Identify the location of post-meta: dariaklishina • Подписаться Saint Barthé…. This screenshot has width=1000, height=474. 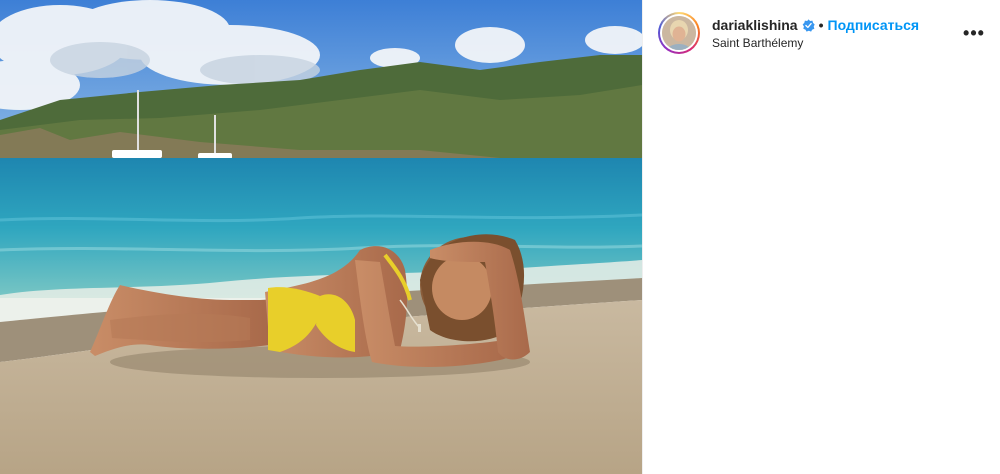
(837, 33).